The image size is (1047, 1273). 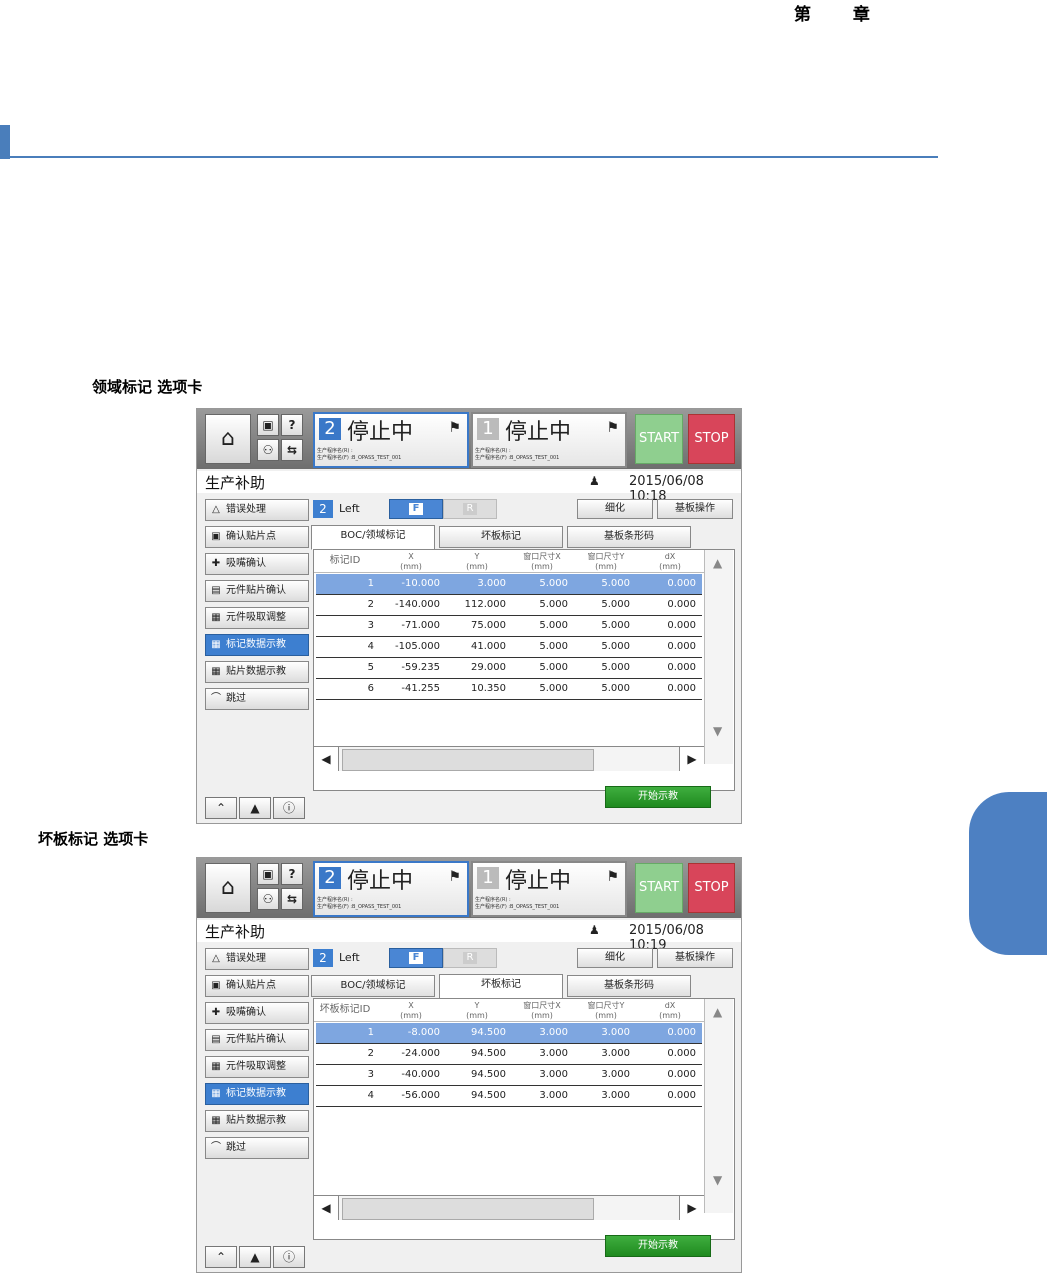 What do you see at coordinates (420, 583) in the screenshot?
I see `table-cell: -10.000` at bounding box center [420, 583].